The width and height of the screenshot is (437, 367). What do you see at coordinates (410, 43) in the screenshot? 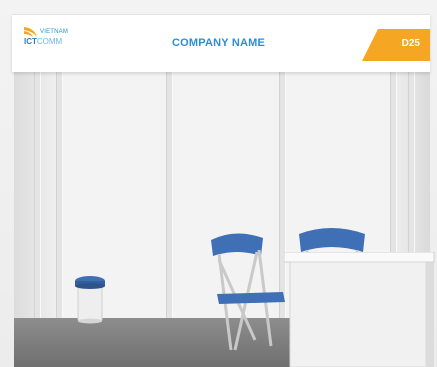
I see `booth-number: D25` at bounding box center [410, 43].